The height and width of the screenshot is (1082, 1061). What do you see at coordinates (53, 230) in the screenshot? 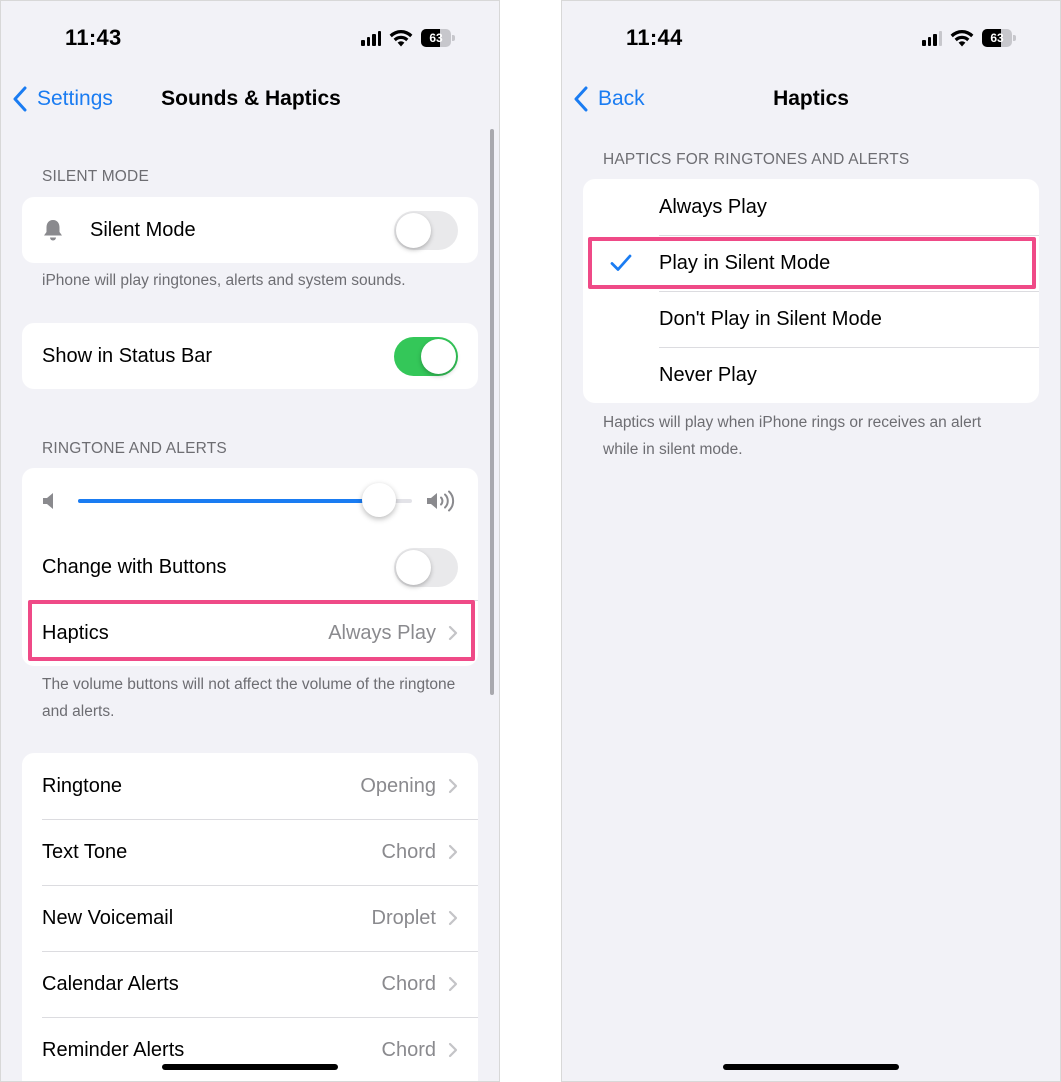
I see `bell-icon` at bounding box center [53, 230].